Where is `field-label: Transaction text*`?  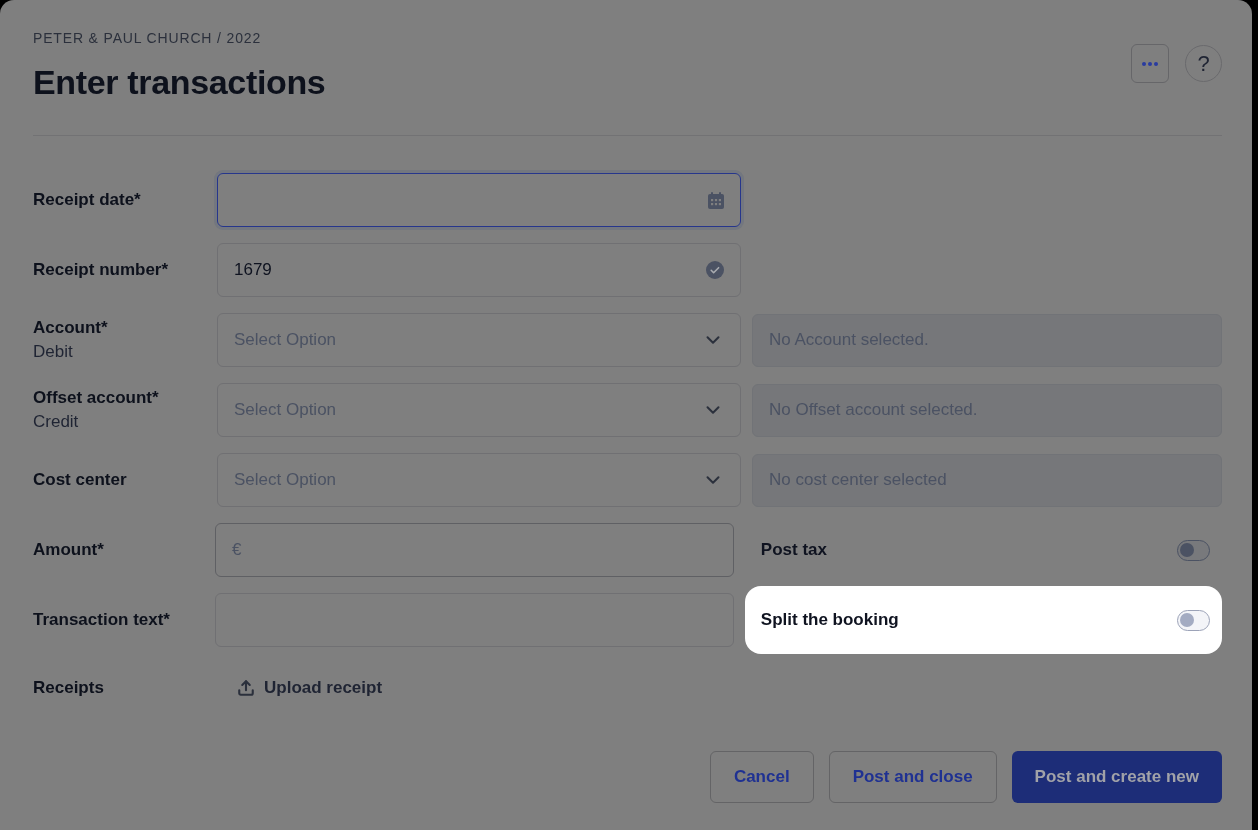 field-label: Transaction text* is located at coordinates (102, 620).